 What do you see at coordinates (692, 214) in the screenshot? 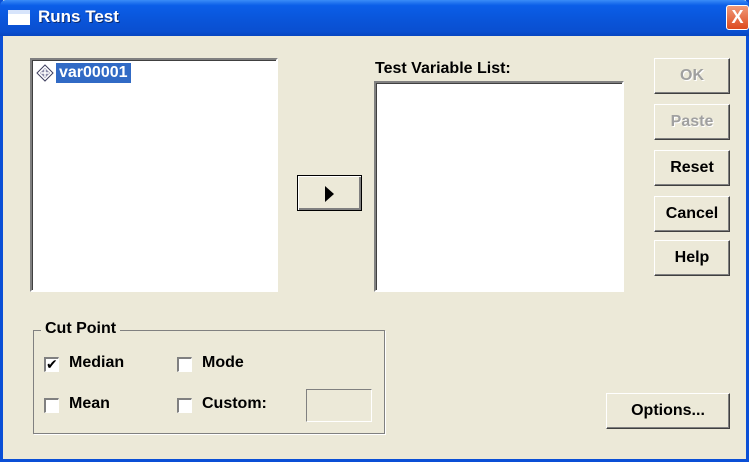
I see `cancel-button: Cancel` at bounding box center [692, 214].